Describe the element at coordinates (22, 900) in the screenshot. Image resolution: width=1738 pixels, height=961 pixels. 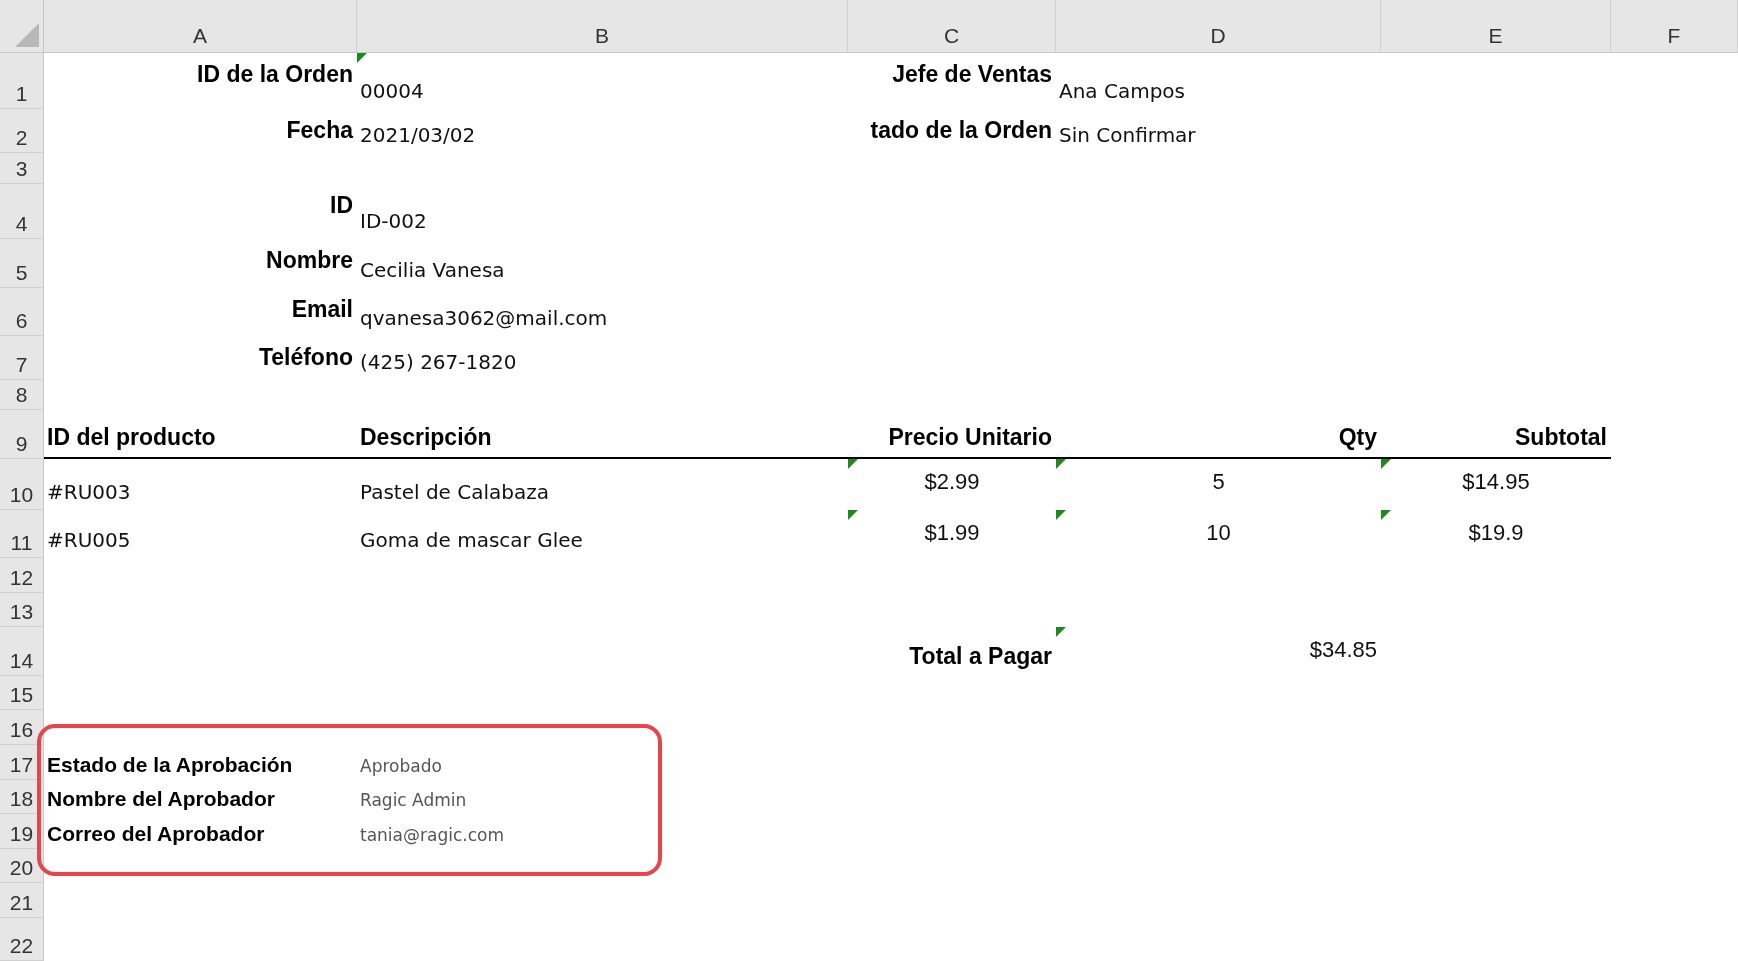
I see `row-header: 21` at that location.